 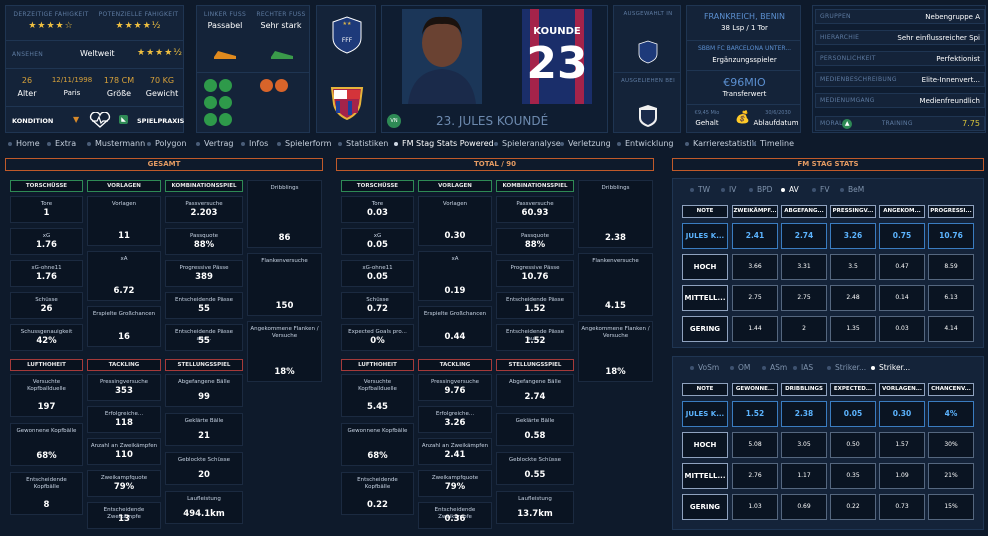 I want to click on tab-statistiken: Statistiken, so click(x=363, y=145).